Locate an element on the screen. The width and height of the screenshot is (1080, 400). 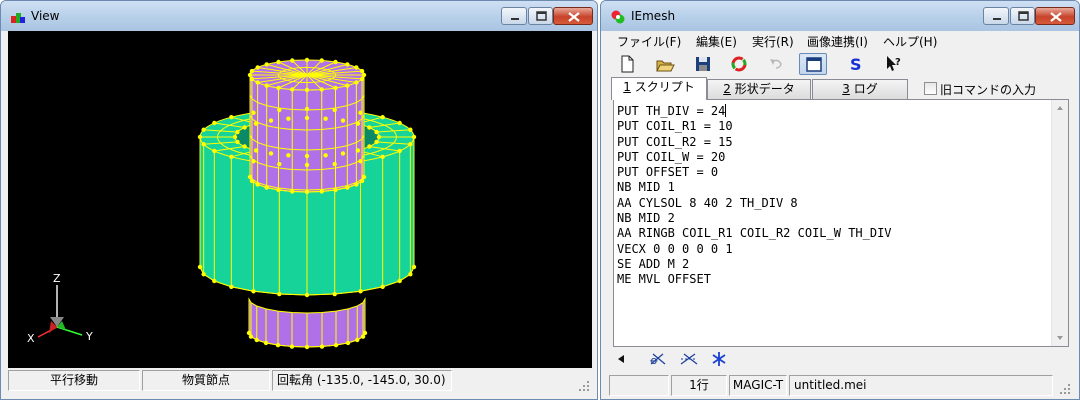
script-line: NB MID 2 is located at coordinates (646, 218).